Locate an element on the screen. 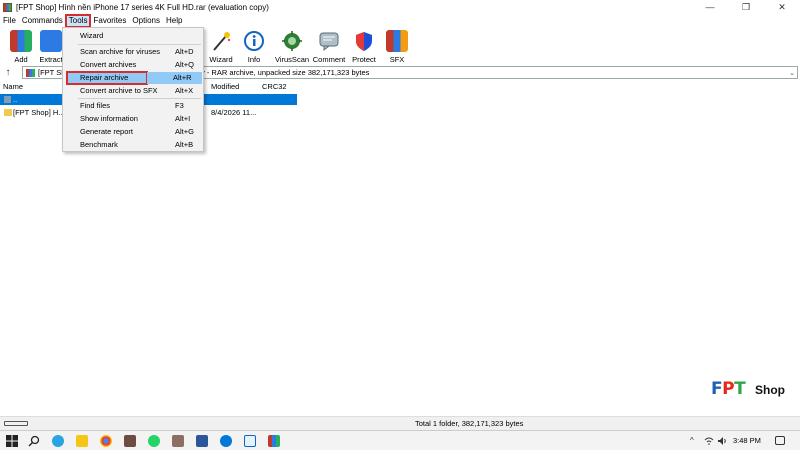 The image size is (800, 450). menu-item-repair-archive-shortcut: Alt+R is located at coordinates (174, 78).